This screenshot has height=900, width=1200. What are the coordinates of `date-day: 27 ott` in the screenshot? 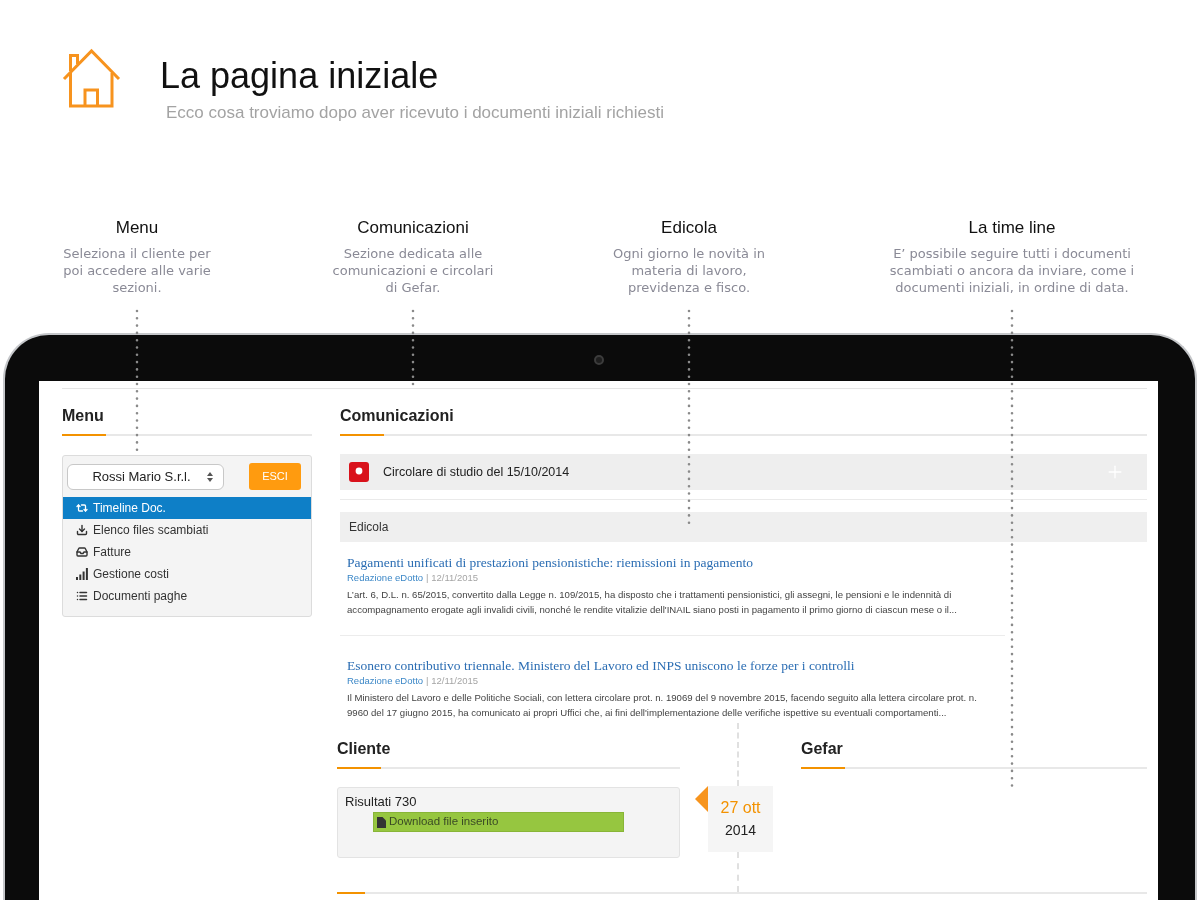 It's located at (740, 808).